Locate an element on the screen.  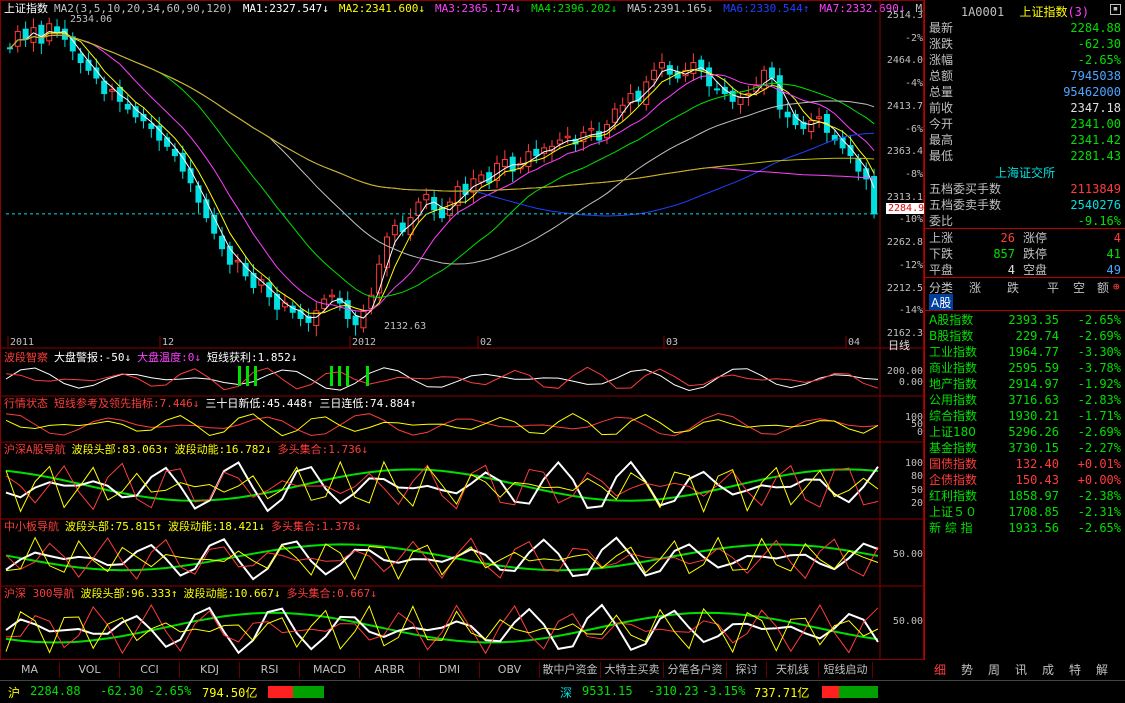
pct-tick: -2% is located at coordinates (913, 38).